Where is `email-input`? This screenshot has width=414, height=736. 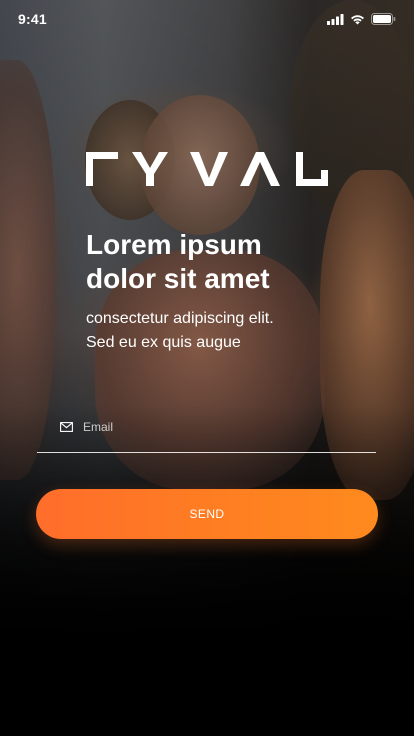
email-input is located at coordinates (223, 427).